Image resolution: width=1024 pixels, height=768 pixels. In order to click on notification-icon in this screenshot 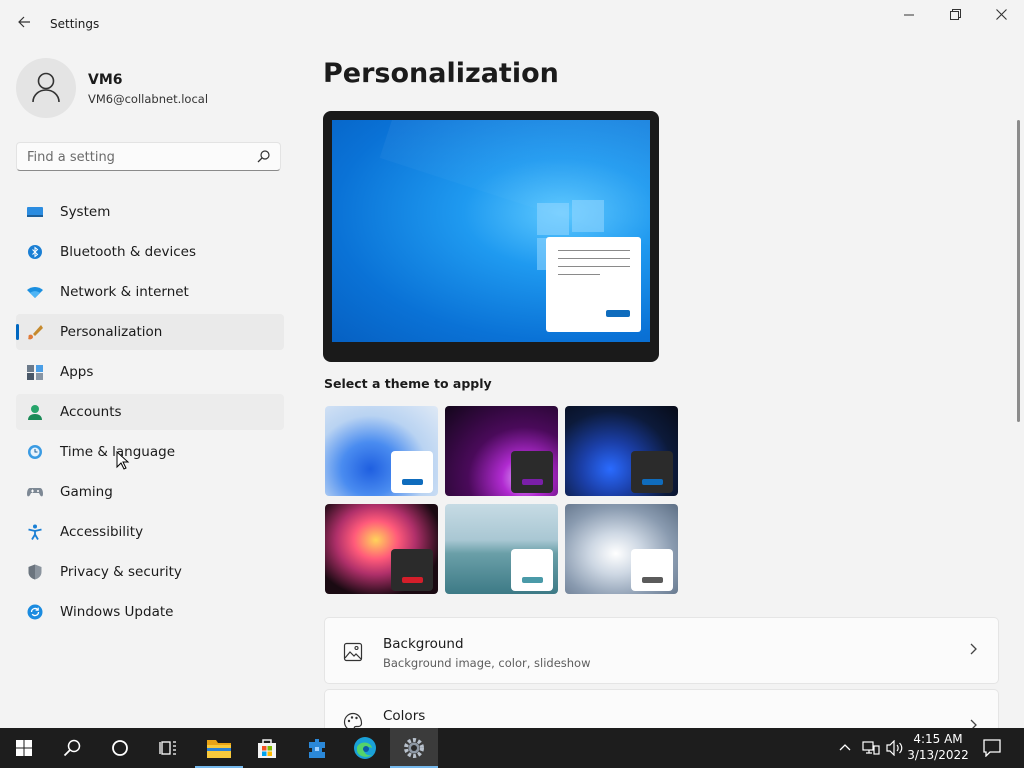, I will do `click(992, 748)`.